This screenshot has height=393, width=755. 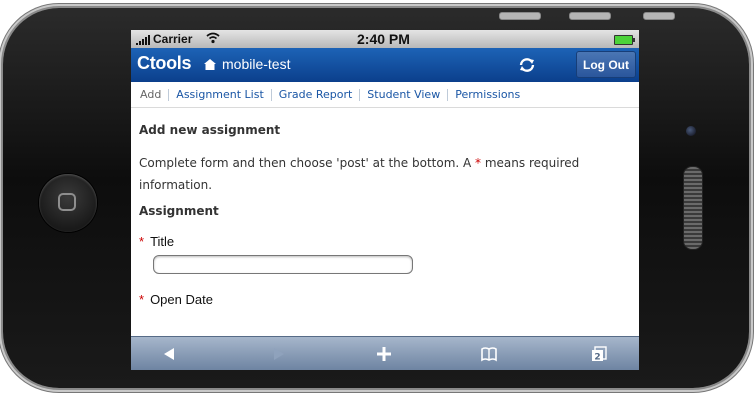 I want to click on home-button, so click(x=68, y=203).